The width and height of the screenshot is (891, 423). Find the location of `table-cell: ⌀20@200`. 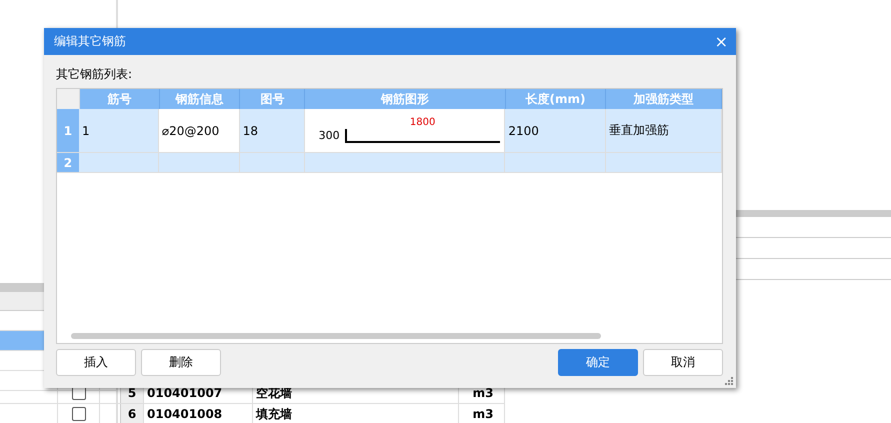

table-cell: ⌀20@200 is located at coordinates (191, 131).